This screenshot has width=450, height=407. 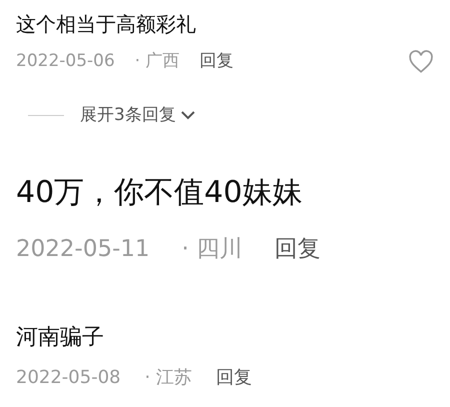 I want to click on comment-text: 40万，你不值40妹妹, so click(x=160, y=193).